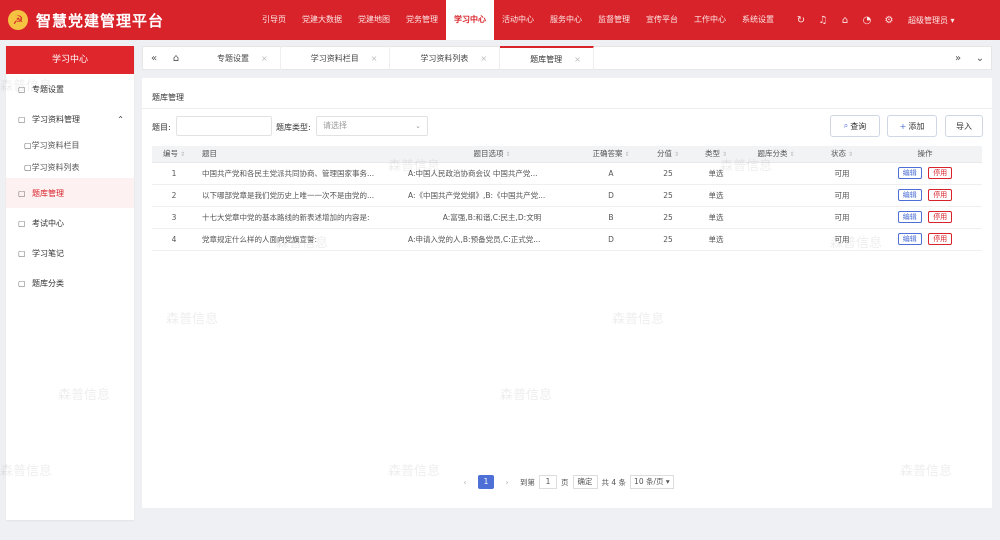 The width and height of the screenshot is (1000, 540). What do you see at coordinates (70, 283) in the screenshot?
I see `sidebar-item-bank-category: ▢ 题库分类` at bounding box center [70, 283].